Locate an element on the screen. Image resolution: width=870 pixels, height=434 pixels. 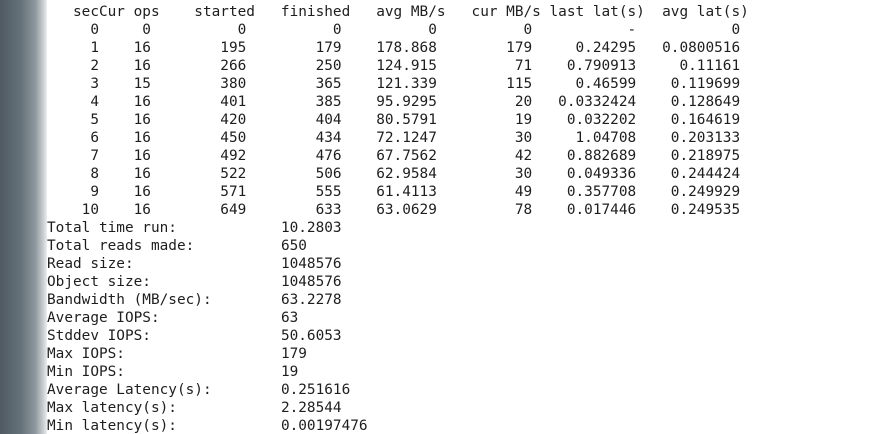
summary-label: Min IOPS: is located at coordinates (164, 372).